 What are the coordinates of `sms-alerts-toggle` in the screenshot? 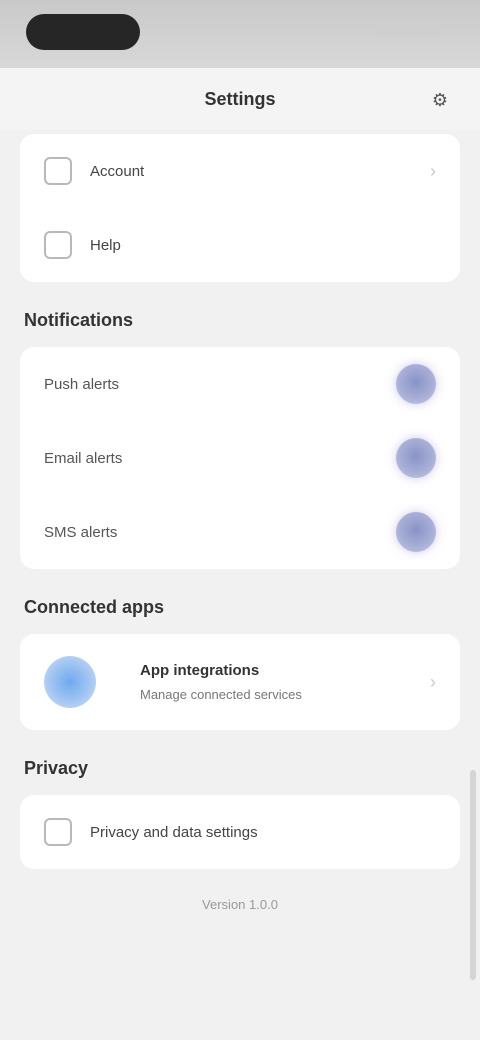 It's located at (416, 532).